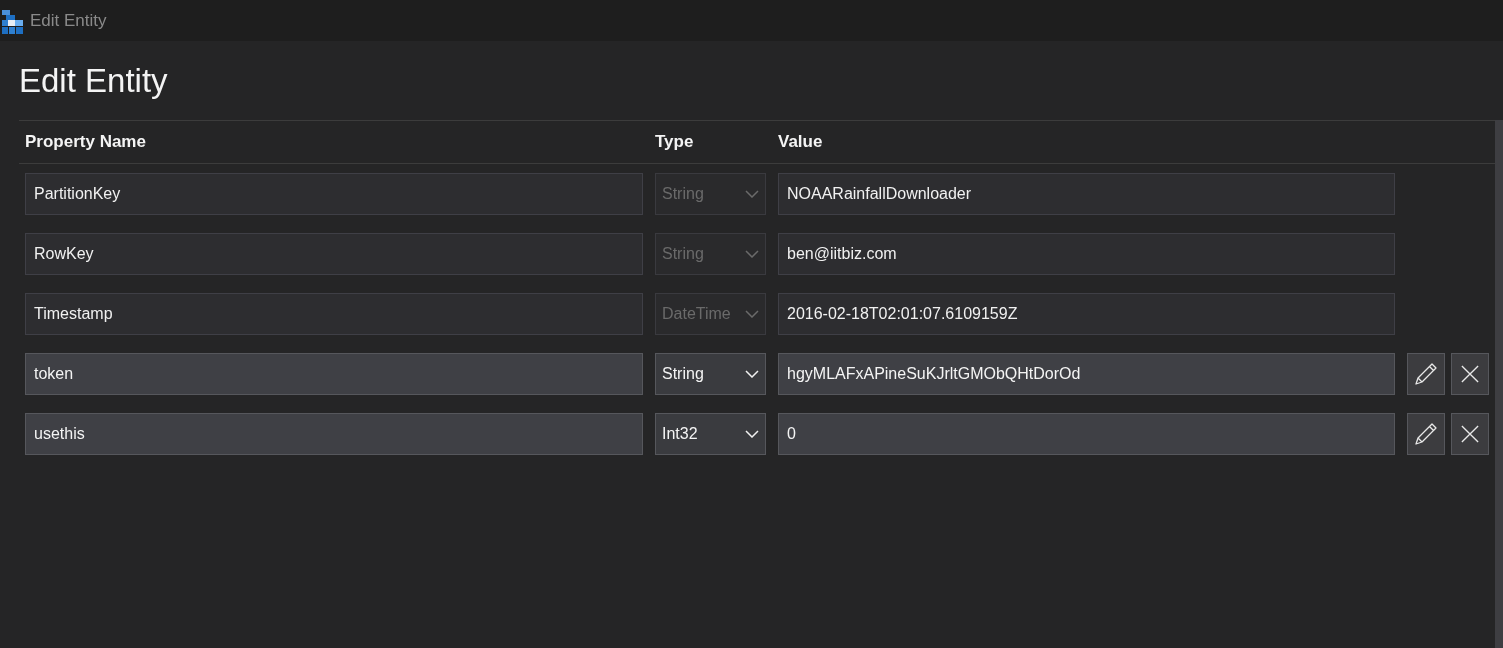 The height and width of the screenshot is (648, 1503). What do you see at coordinates (674, 142) in the screenshot?
I see `column-header: Type` at bounding box center [674, 142].